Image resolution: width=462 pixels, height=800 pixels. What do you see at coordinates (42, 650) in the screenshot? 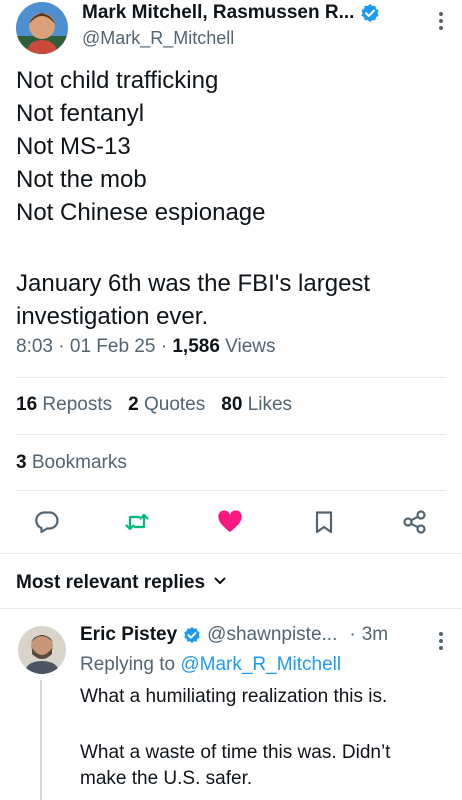
I see `reply-author-avatar` at bounding box center [42, 650].